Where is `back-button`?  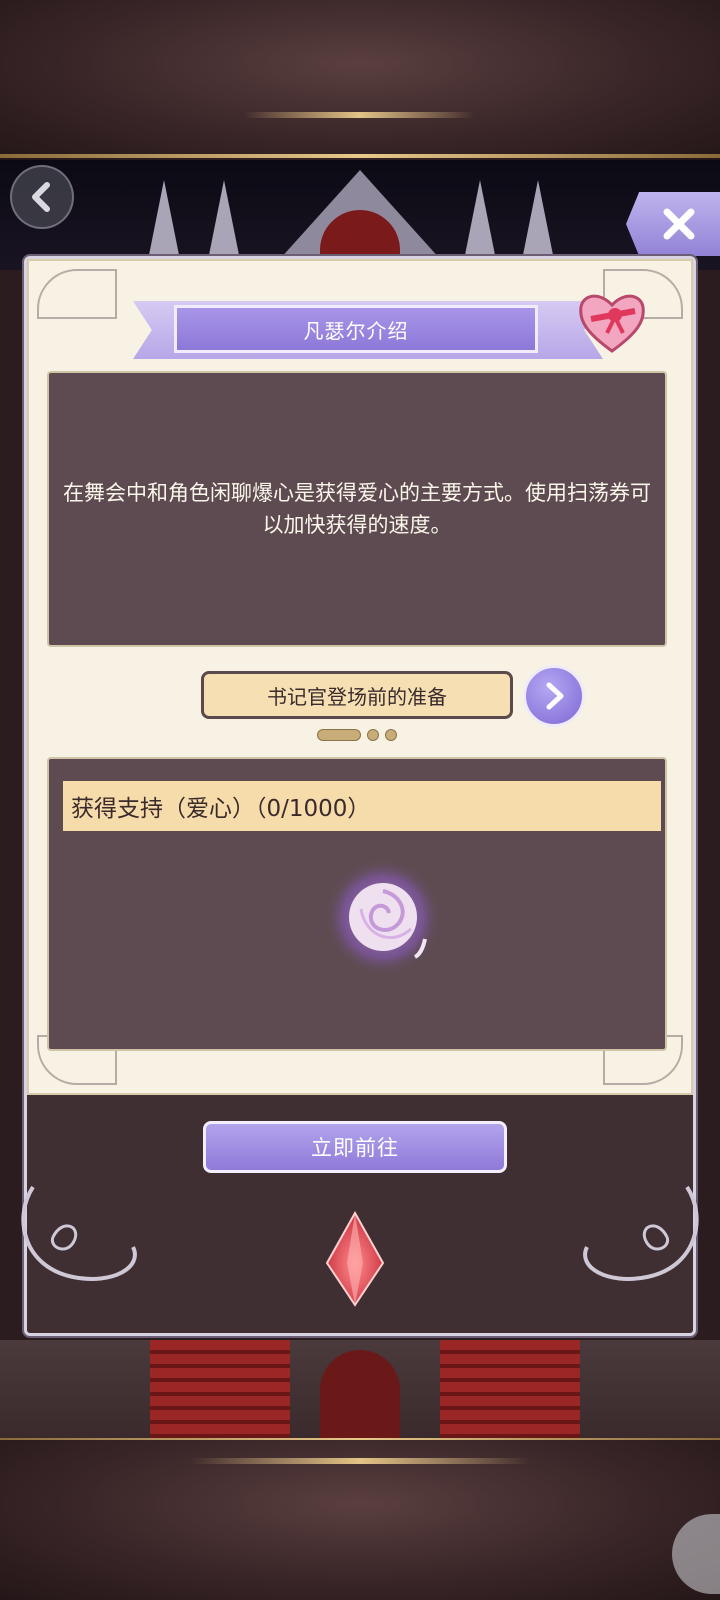 back-button is located at coordinates (42, 197).